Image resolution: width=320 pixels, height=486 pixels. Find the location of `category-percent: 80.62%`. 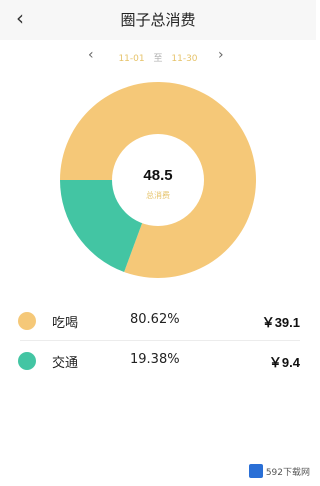

category-percent: 80.62% is located at coordinates (155, 319).